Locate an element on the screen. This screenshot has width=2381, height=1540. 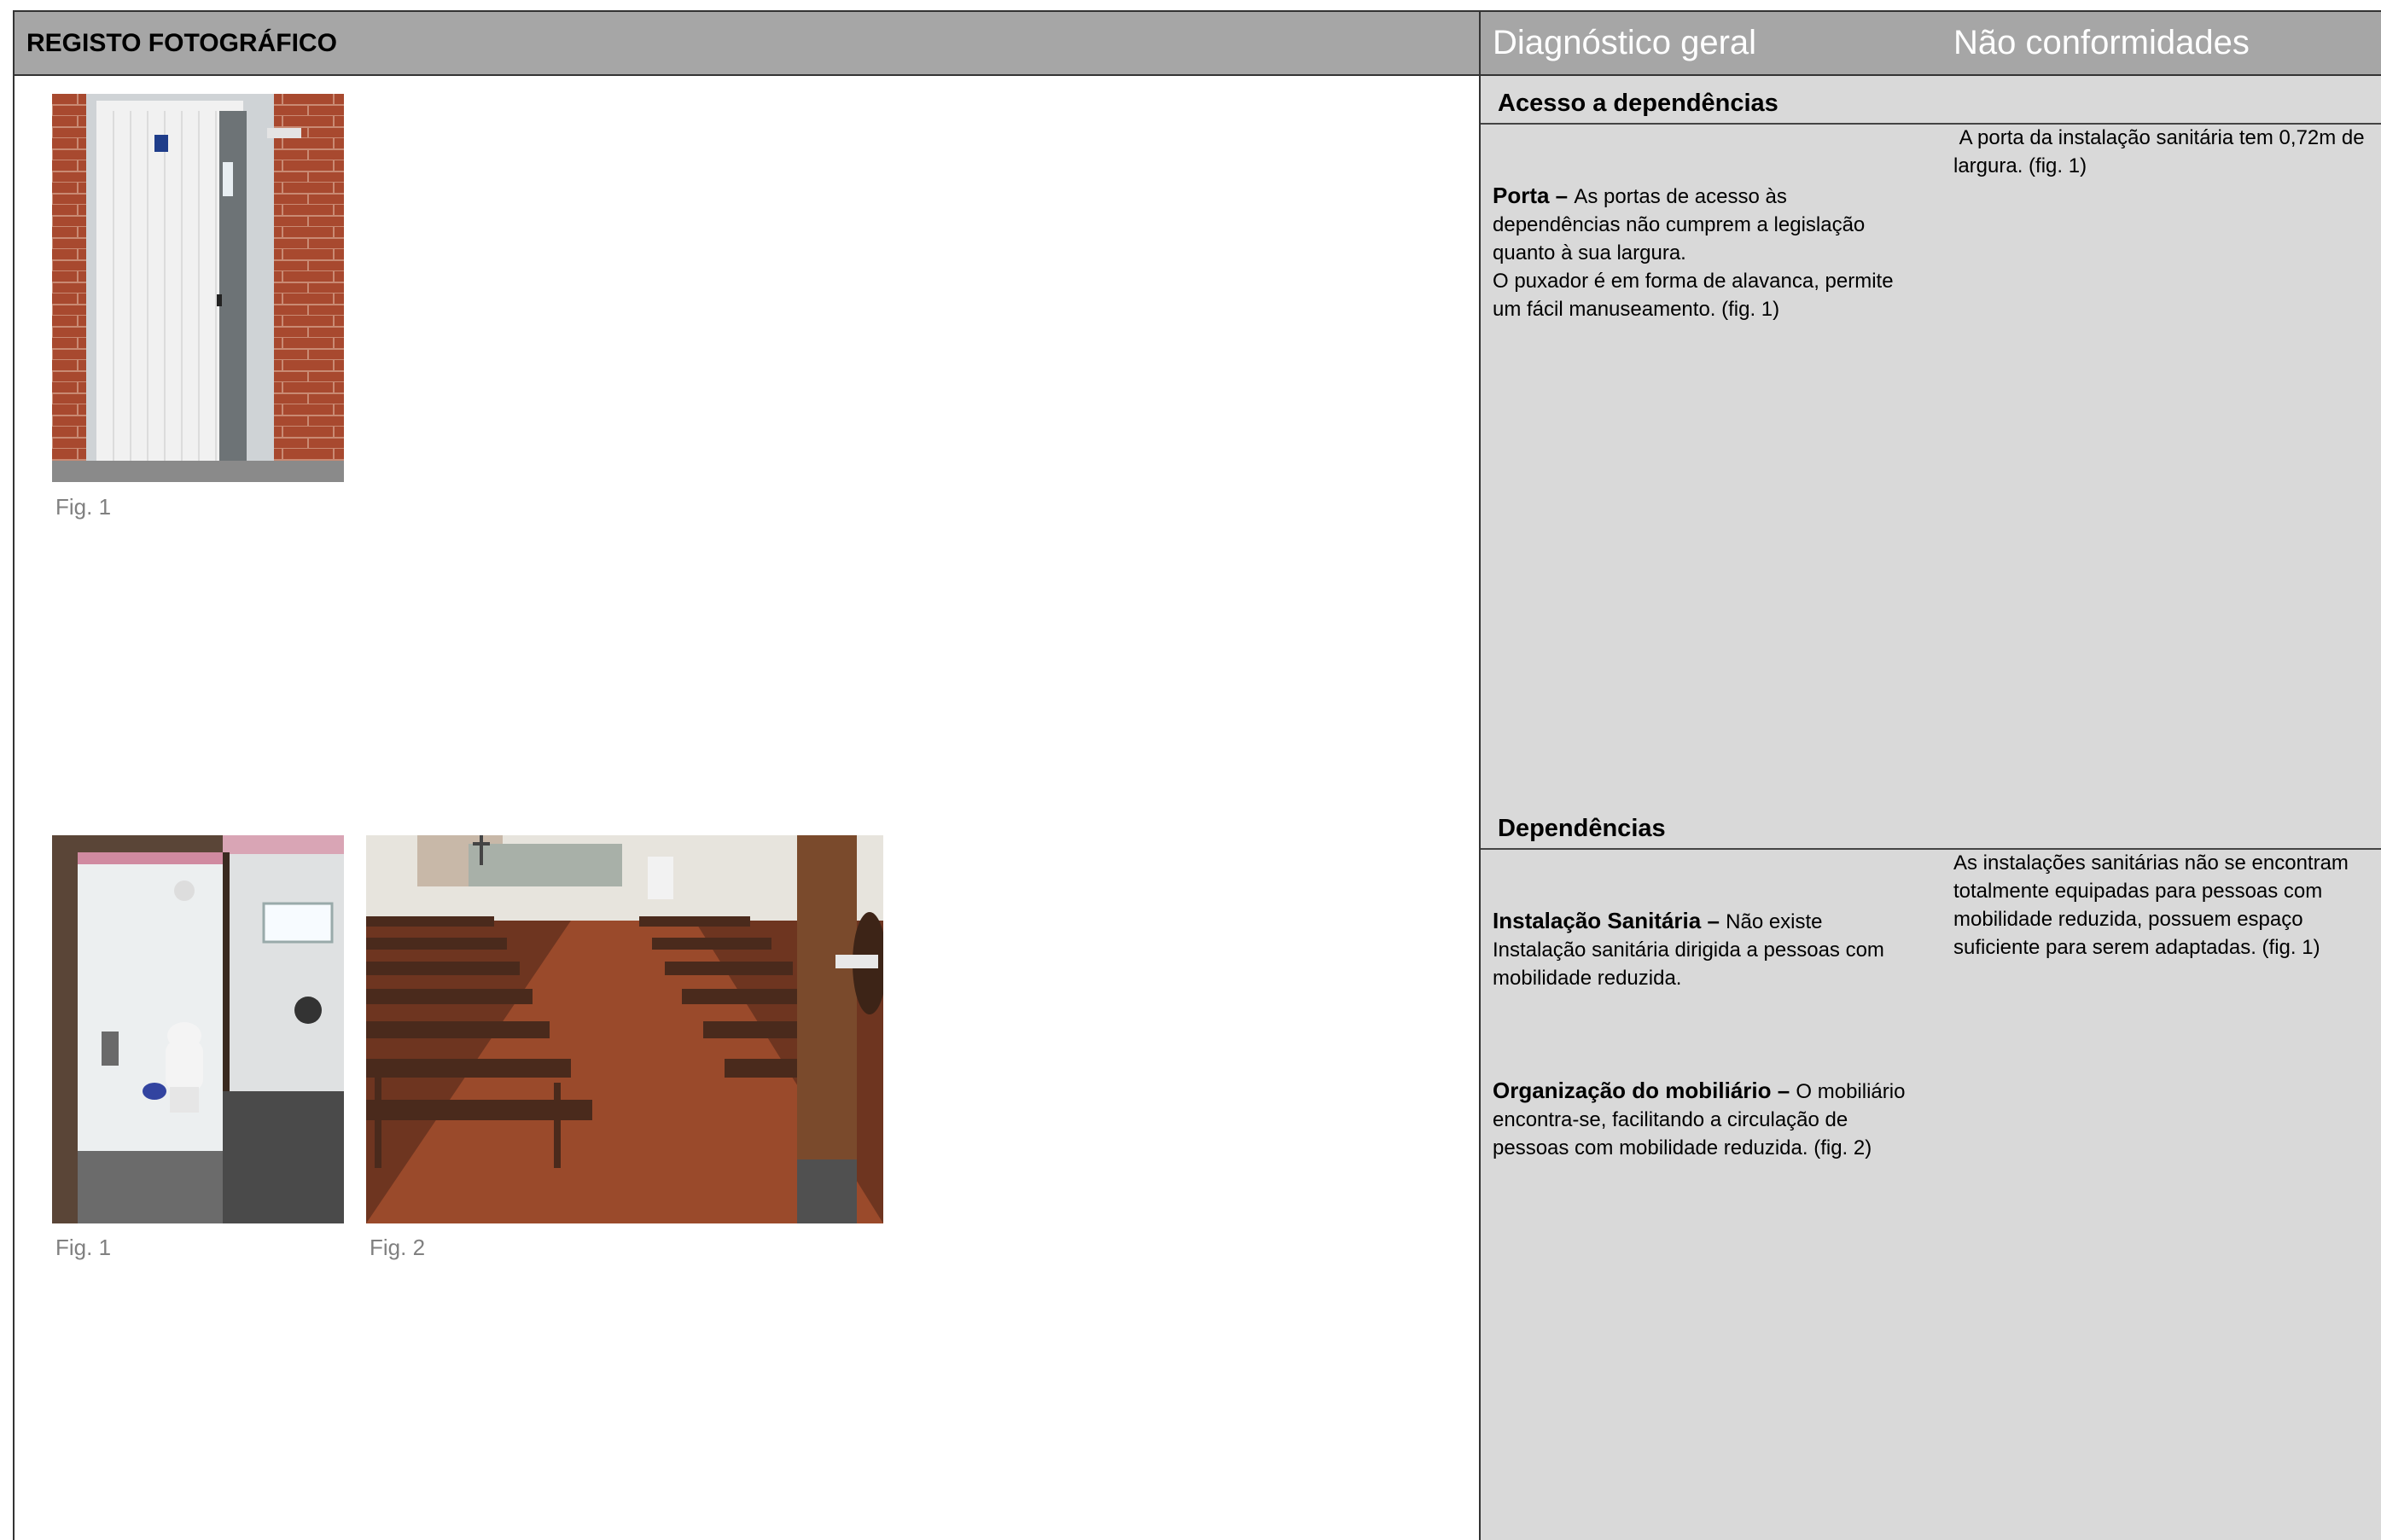
item-heading: Organização do mobiliário – is located at coordinates (1644, 1090).